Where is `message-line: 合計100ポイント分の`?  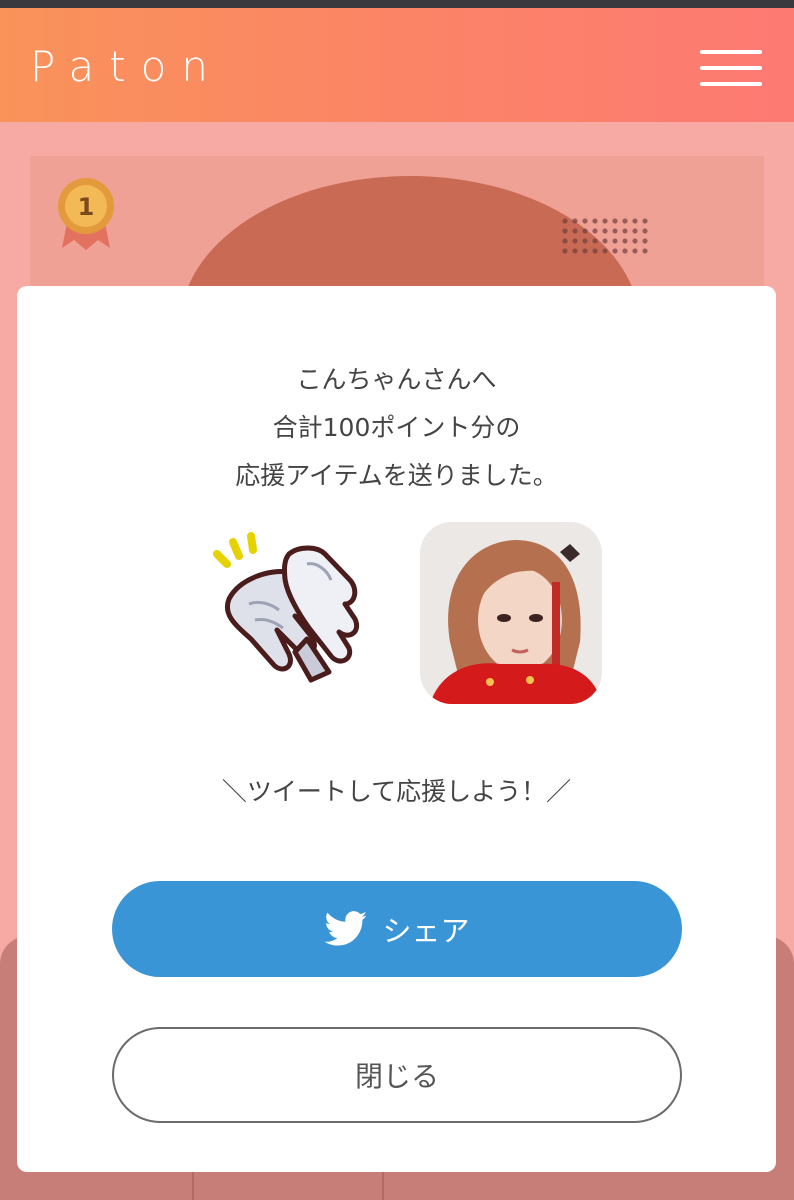 message-line: 合計100ポイント分の is located at coordinates (396, 427).